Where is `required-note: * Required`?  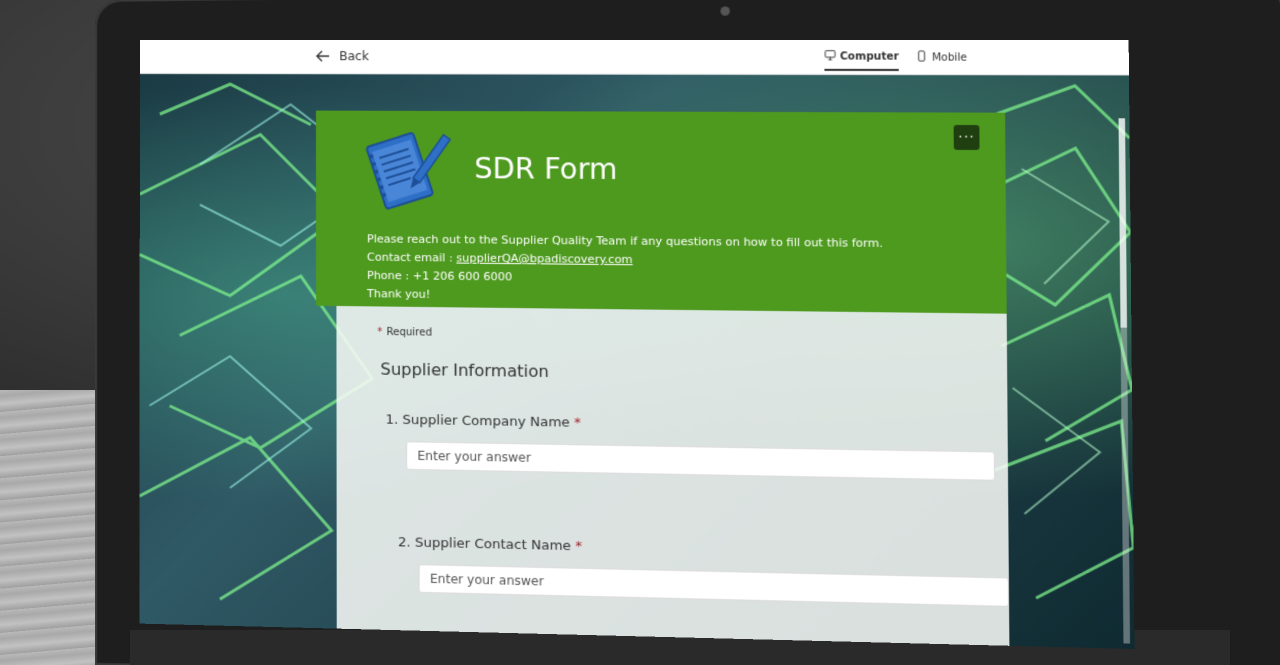
required-note: * Required is located at coordinates (404, 333).